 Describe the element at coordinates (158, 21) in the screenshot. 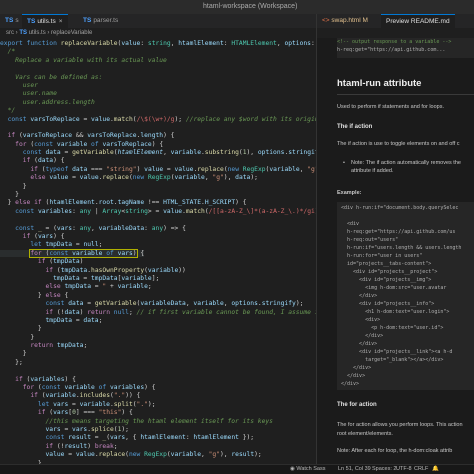

I see `left-tab-bar: TS s TS utils.ts × TS parser.ts` at that location.